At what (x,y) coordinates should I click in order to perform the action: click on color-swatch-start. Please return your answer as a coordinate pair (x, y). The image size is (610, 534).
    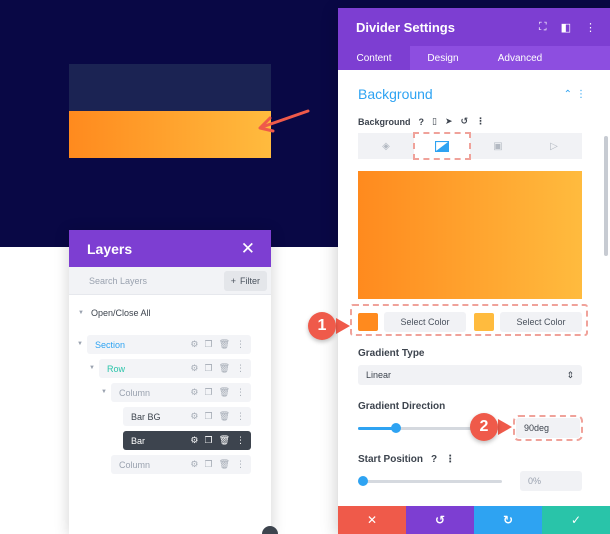
    Looking at the image, I should click on (368, 322).